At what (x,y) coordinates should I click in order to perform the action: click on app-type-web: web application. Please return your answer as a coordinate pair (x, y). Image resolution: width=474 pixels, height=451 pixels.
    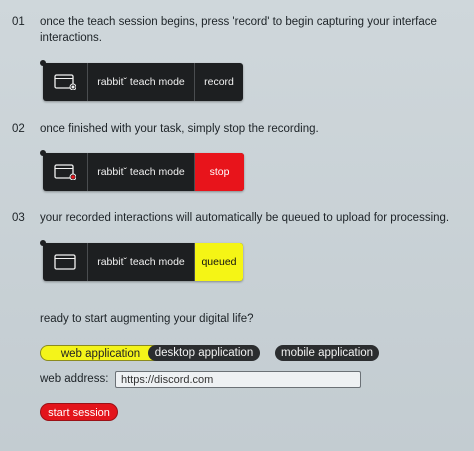
    Looking at the image, I should click on (100, 353).